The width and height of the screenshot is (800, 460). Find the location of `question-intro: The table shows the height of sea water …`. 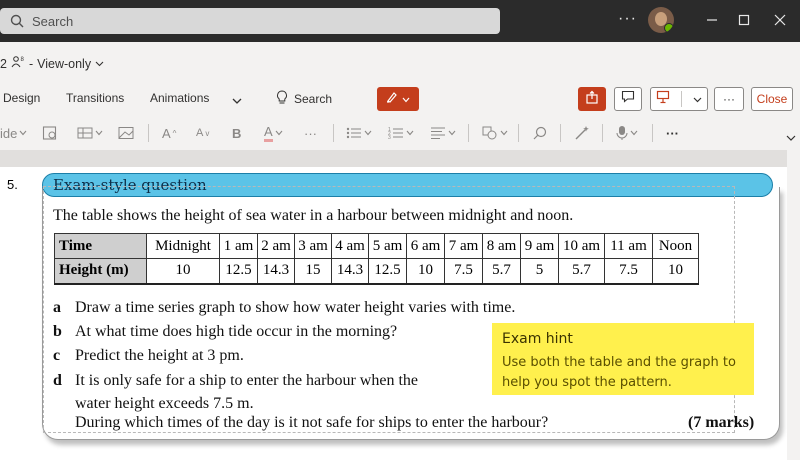

question-intro: The table shows the height of sea water … is located at coordinates (313, 215).